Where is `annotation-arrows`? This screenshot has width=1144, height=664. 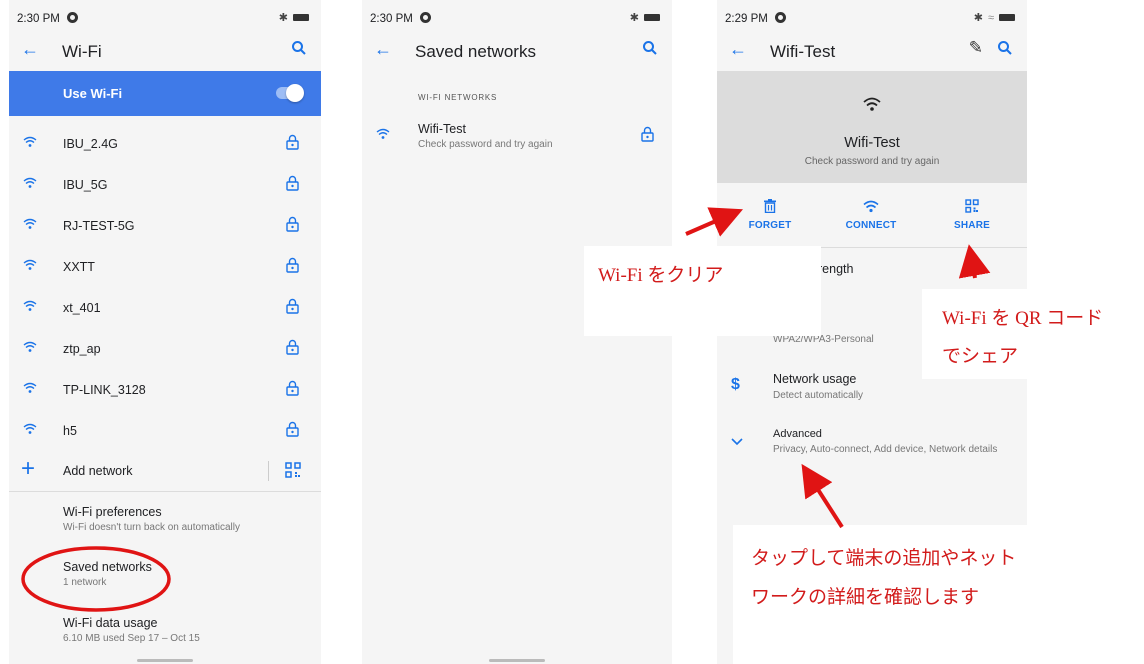
annotation-arrows is located at coordinates (838, 368).